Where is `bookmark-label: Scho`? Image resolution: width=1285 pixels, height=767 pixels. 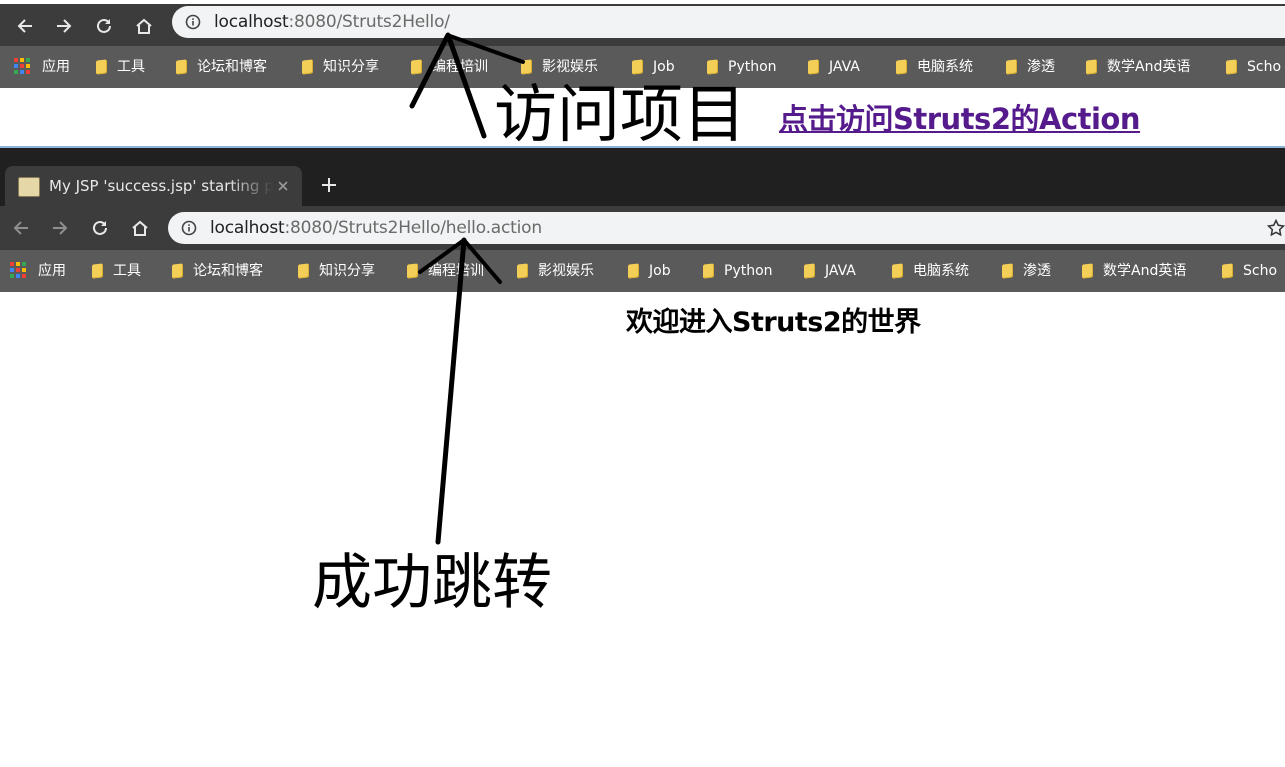 bookmark-label: Scho is located at coordinates (1264, 67).